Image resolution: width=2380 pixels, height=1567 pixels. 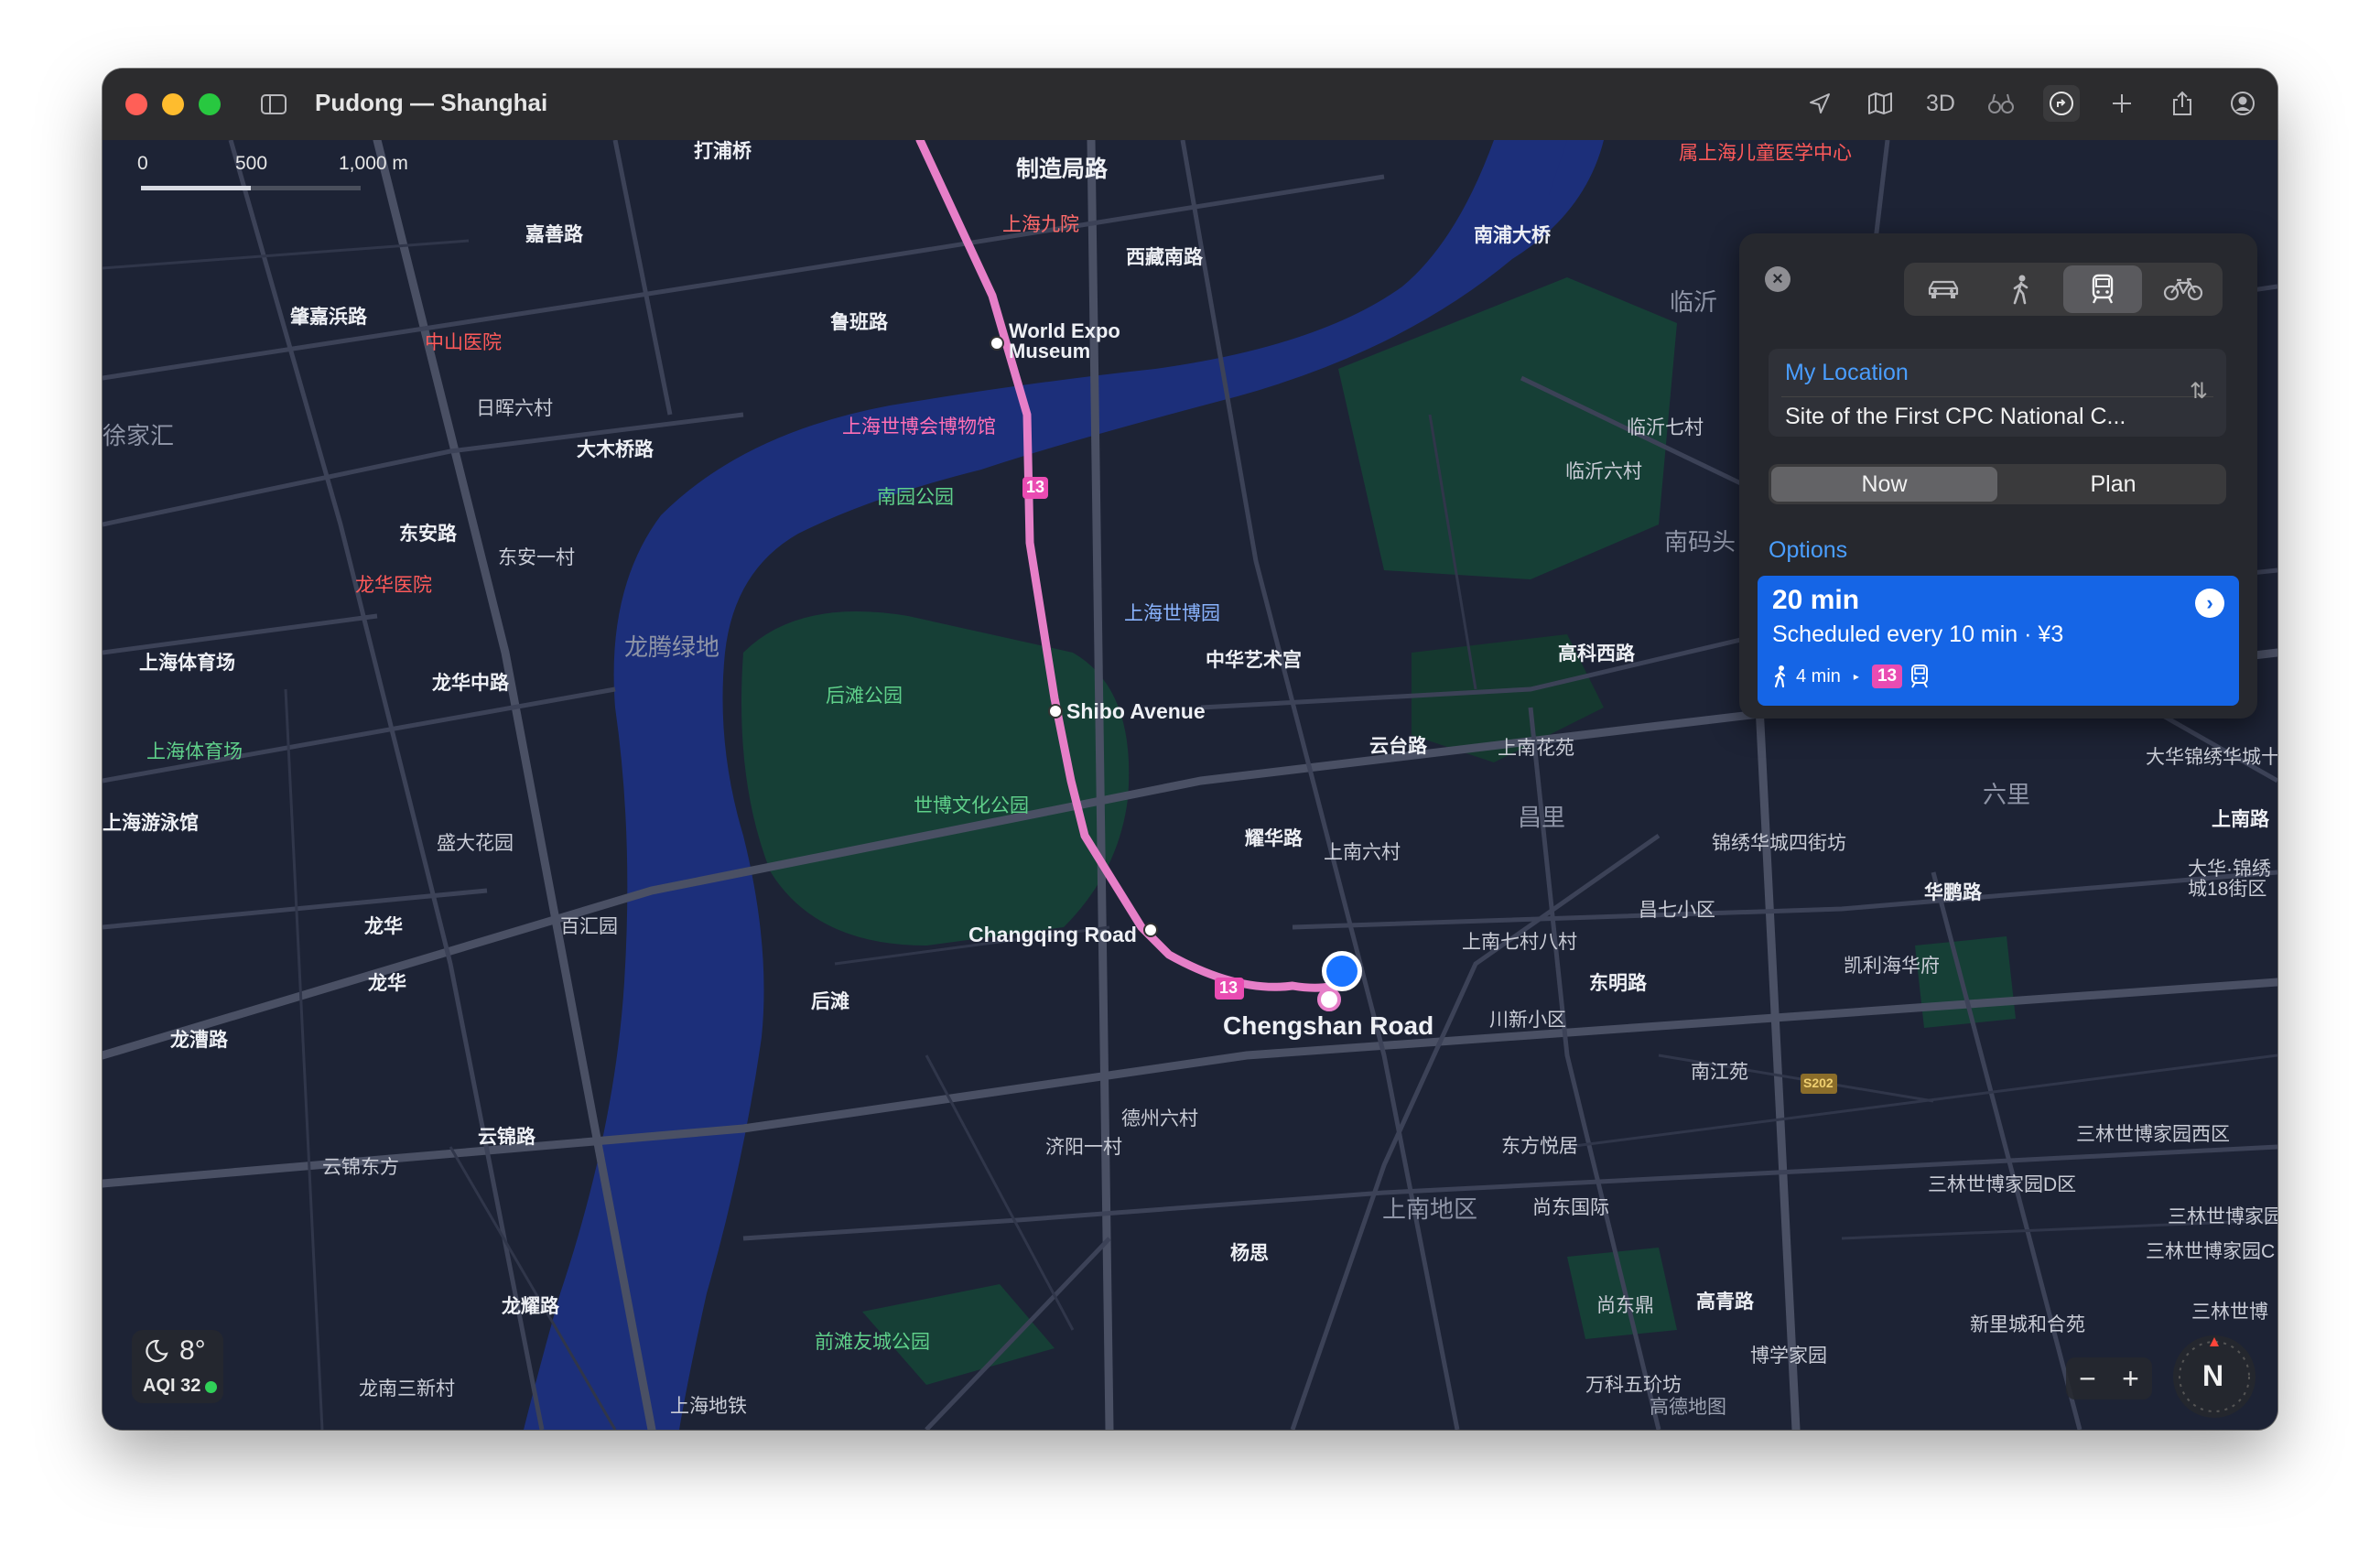 I want to click on cycle-mode-button, so click(x=2184, y=289).